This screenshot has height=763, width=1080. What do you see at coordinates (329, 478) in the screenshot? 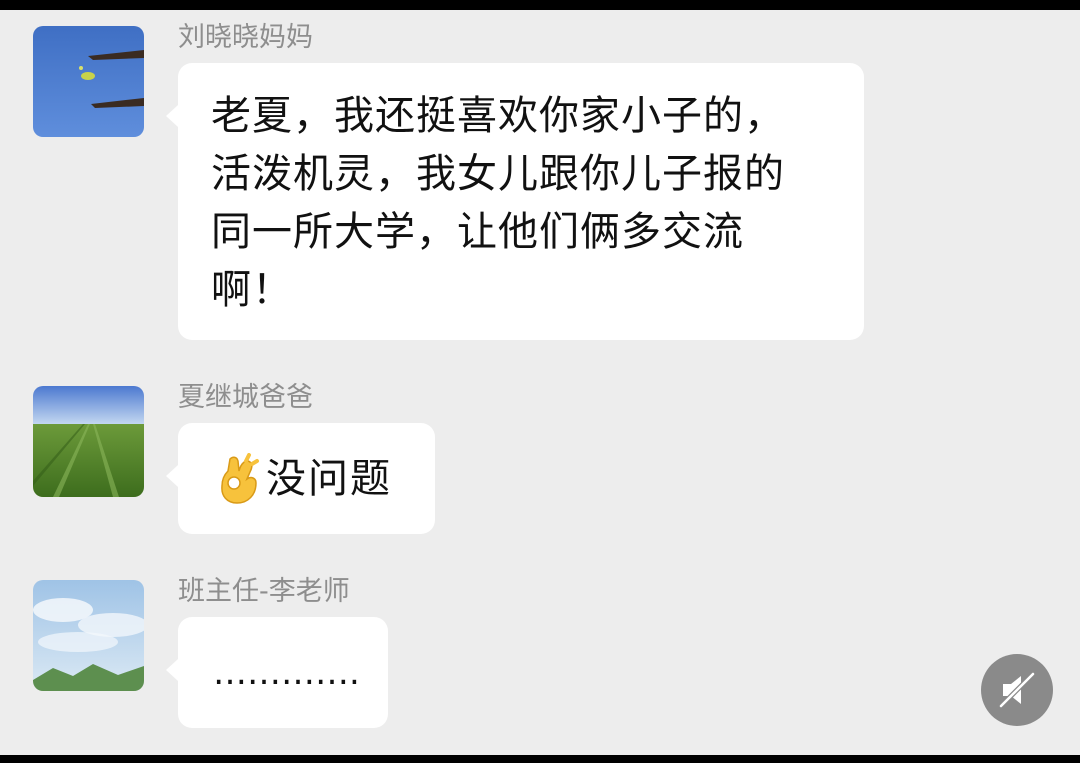
I see `message-text: 没问题` at bounding box center [329, 478].